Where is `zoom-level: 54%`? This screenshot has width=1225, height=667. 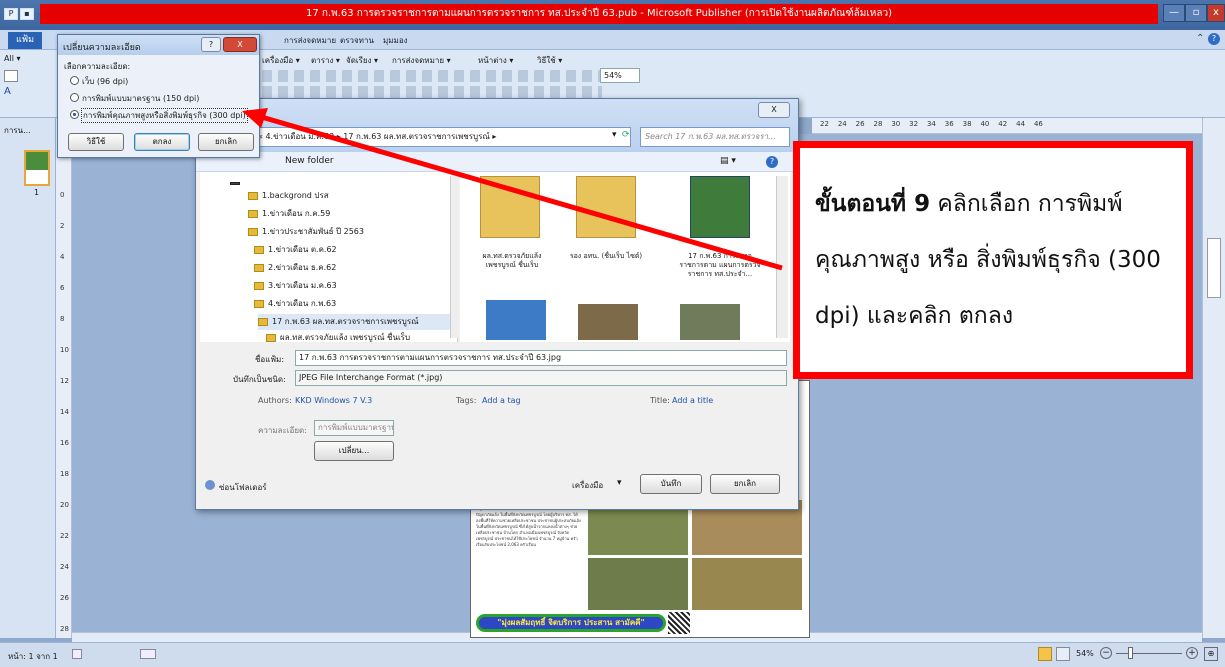 zoom-level: 54% is located at coordinates (1085, 653).